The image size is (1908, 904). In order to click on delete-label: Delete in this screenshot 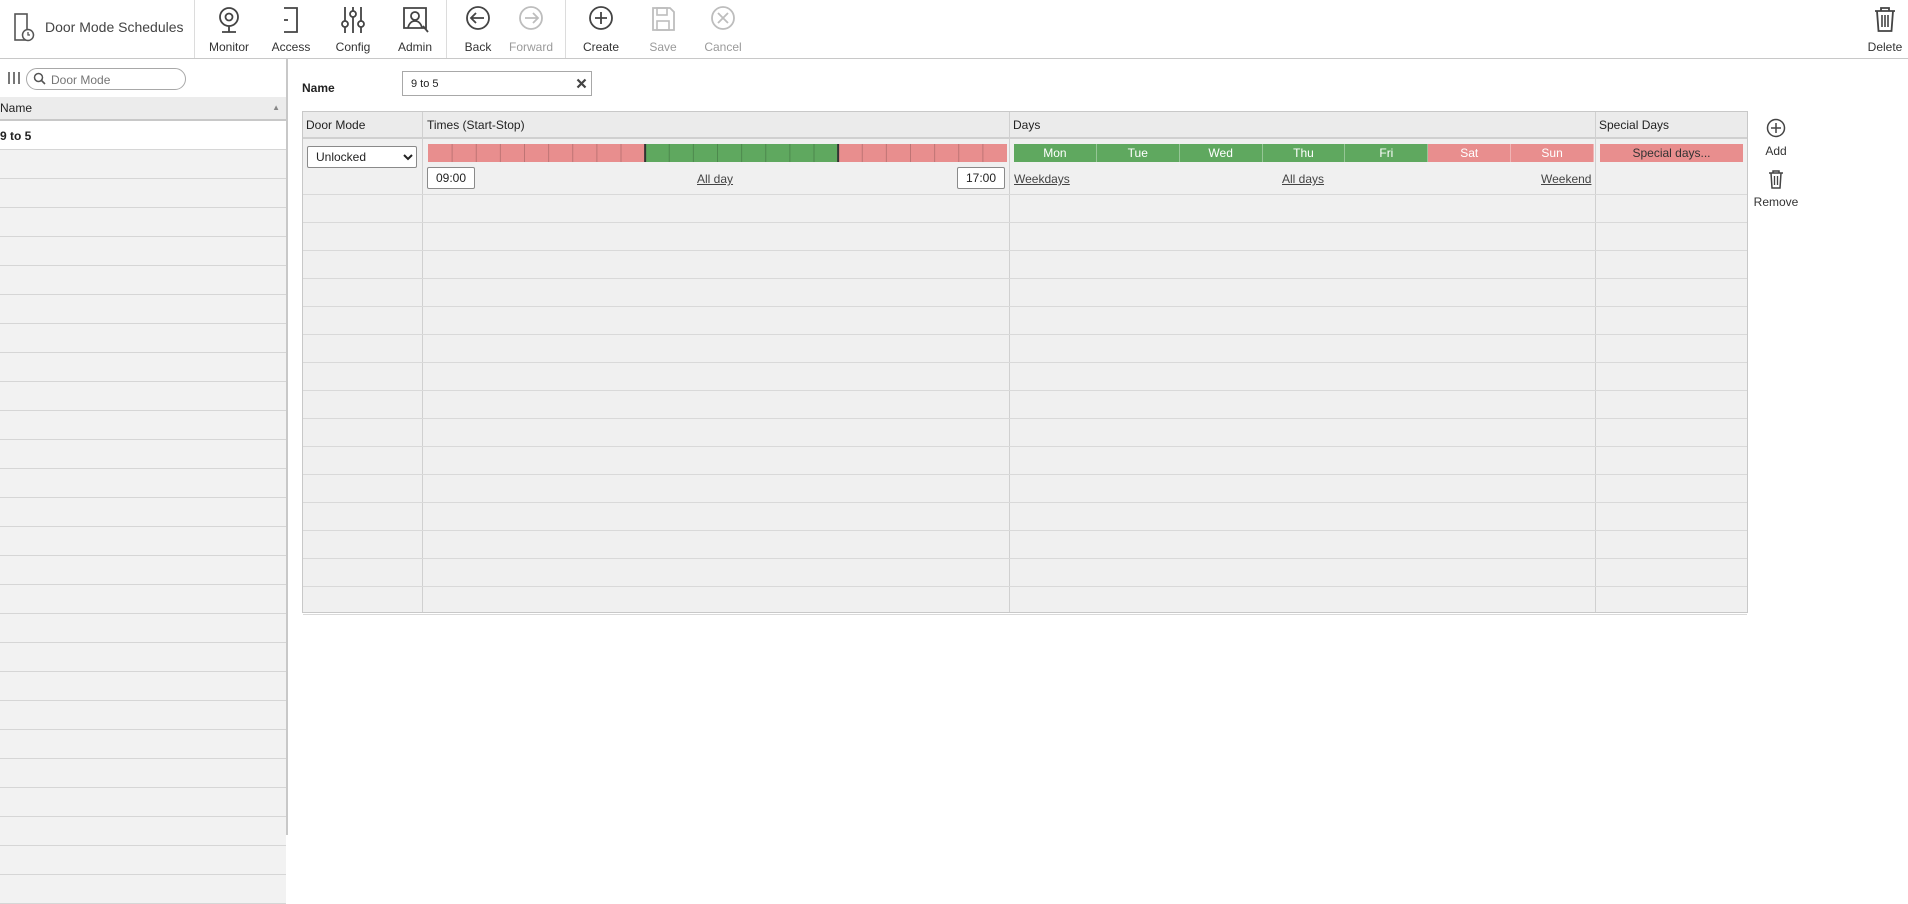, I will do `click(1885, 47)`.